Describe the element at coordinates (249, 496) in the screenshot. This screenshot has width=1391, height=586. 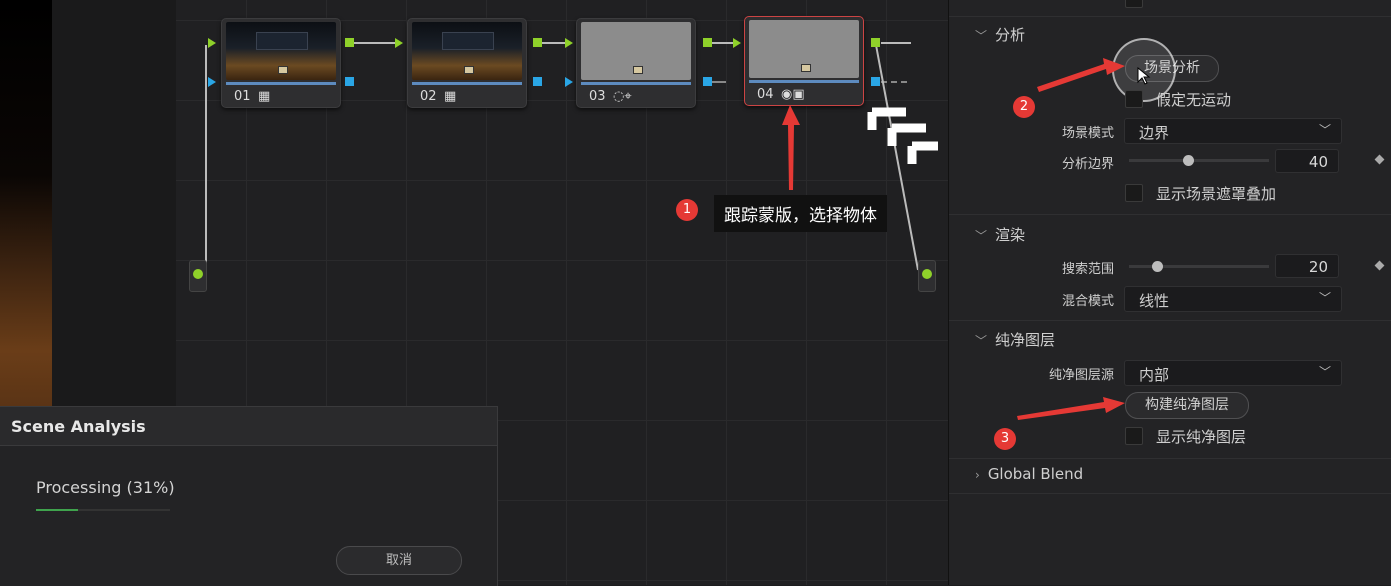
I see `scene-analysis-dialog: Scene Analysis Processing (31%) 取消` at that location.